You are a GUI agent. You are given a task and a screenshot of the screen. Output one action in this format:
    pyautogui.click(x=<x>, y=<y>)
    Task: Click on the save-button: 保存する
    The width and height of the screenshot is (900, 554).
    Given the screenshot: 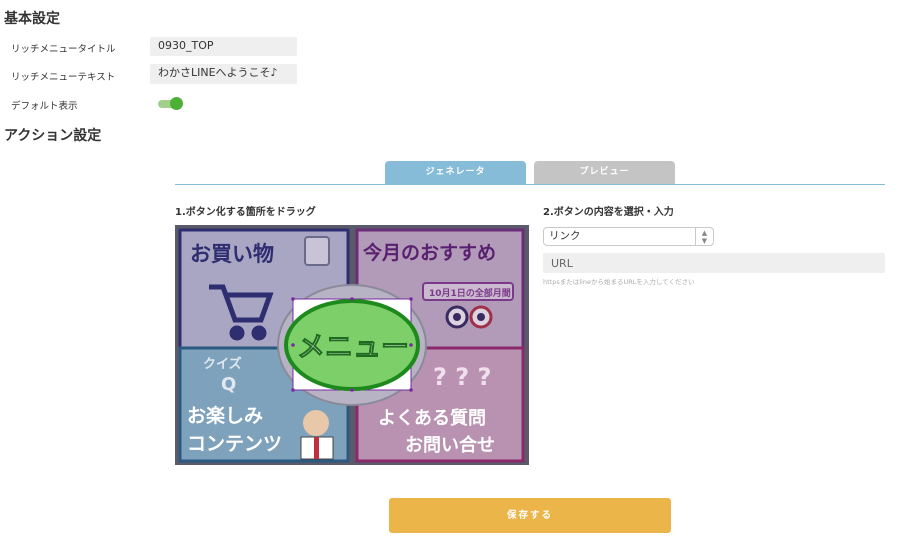 What is the action you would take?
    pyautogui.click(x=530, y=515)
    